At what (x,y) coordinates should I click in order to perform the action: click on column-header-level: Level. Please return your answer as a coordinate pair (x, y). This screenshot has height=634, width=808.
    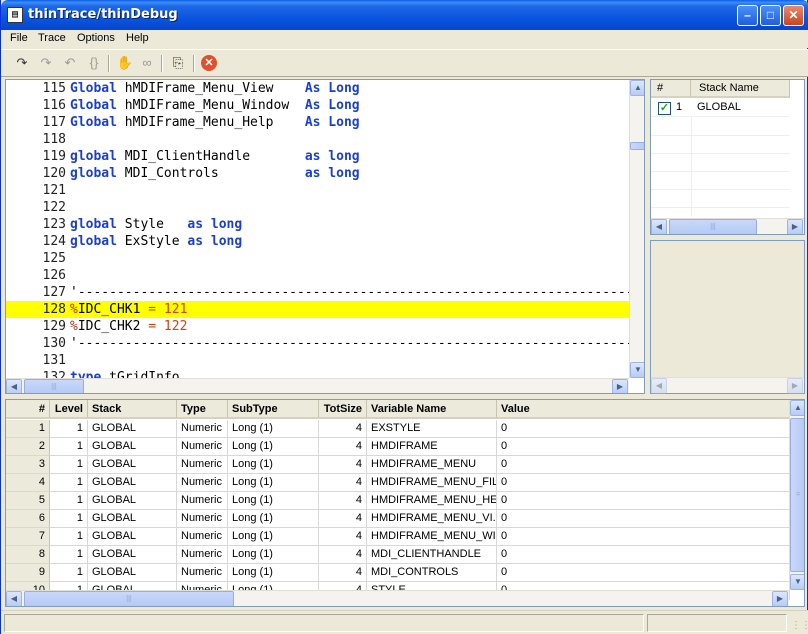
    Looking at the image, I should click on (69, 409).